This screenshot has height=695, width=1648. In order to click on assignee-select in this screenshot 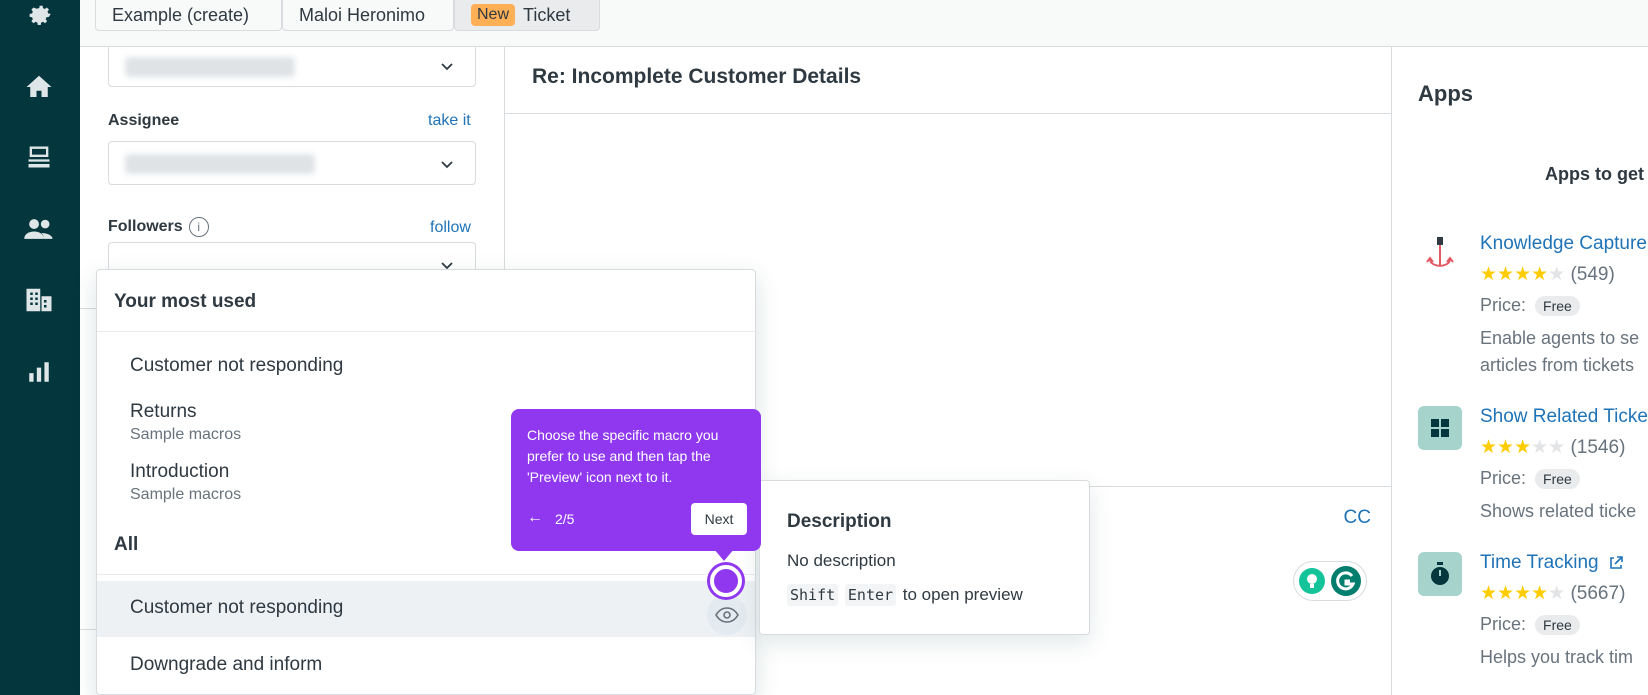, I will do `click(292, 163)`.